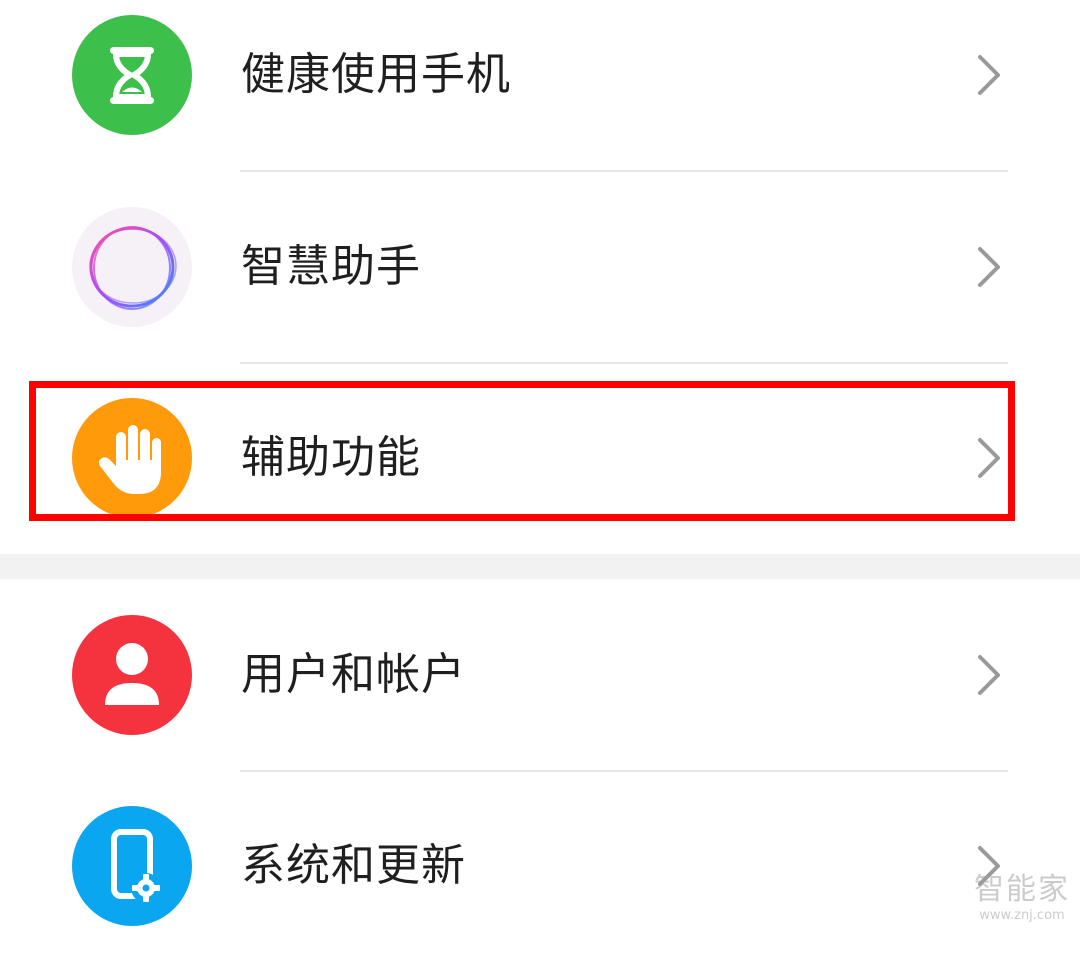  Describe the element at coordinates (331, 266) in the screenshot. I see `settings-item-label: 智慧助手` at that location.